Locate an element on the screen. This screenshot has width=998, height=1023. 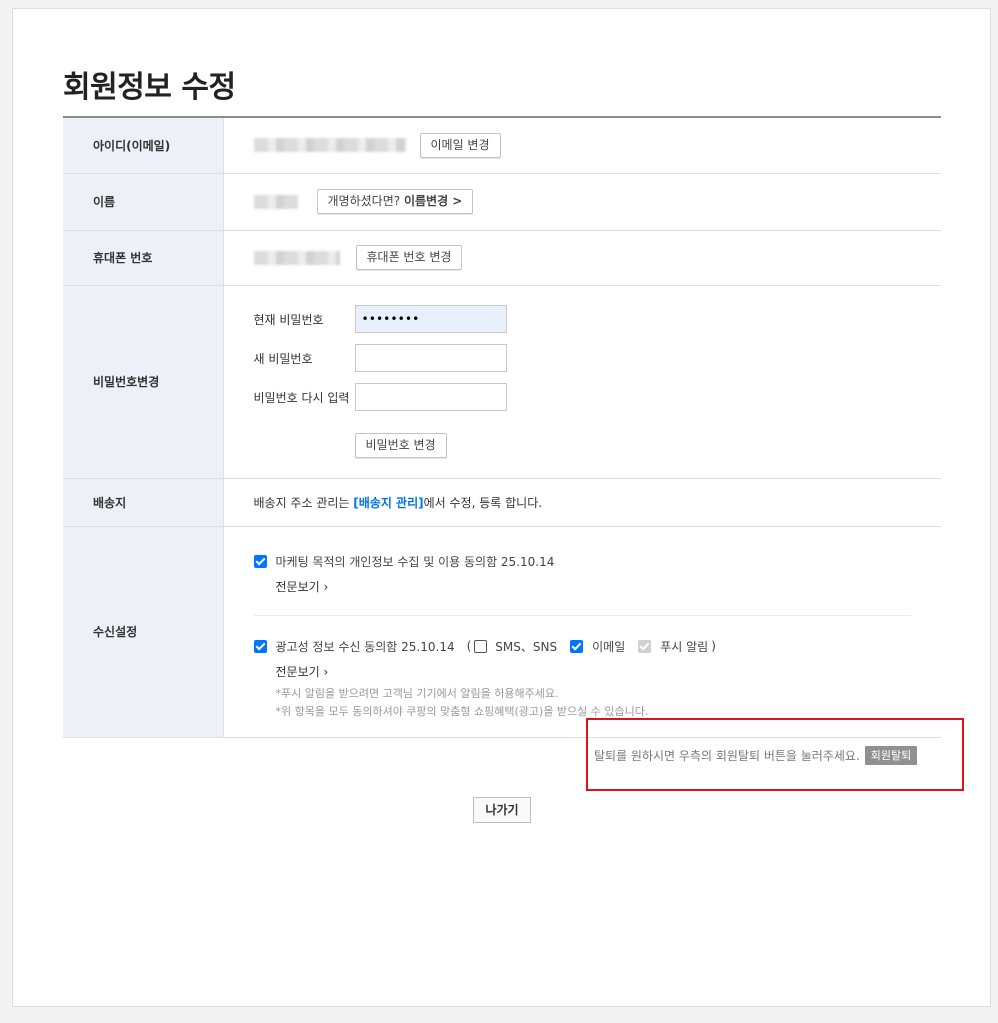
withdraw-text: 탈퇴를 원하시면 우측의 회원탈퇴 버튼을 눌러주세요. is located at coordinates (727, 756).